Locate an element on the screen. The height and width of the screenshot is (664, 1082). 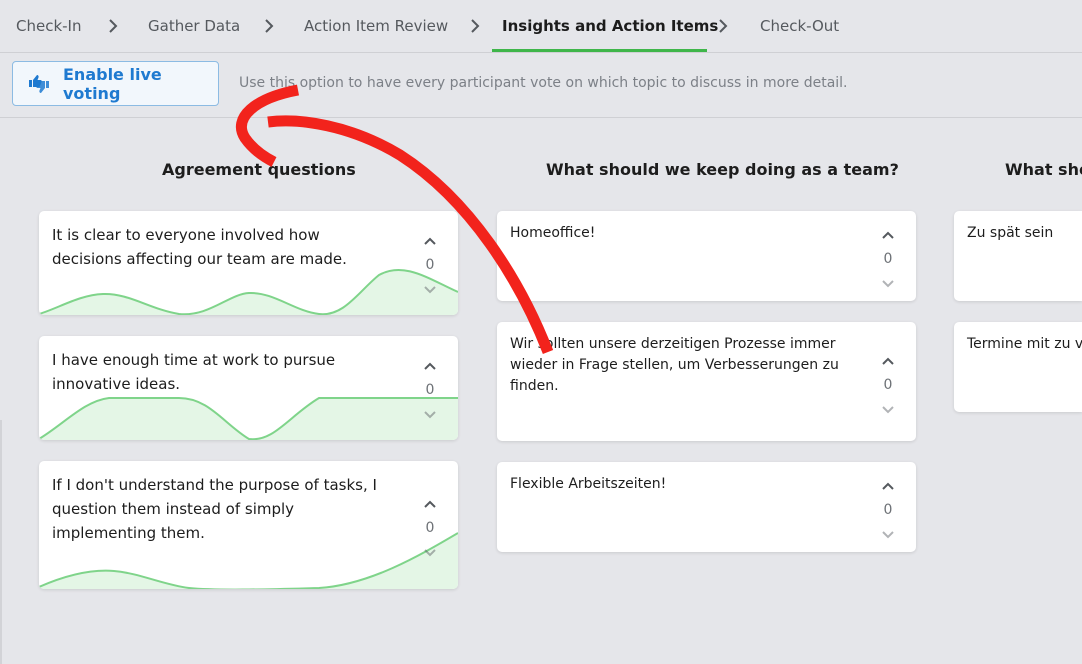
column-title-keep-doing: What should we keep doing as a team? is located at coordinates (722, 169).